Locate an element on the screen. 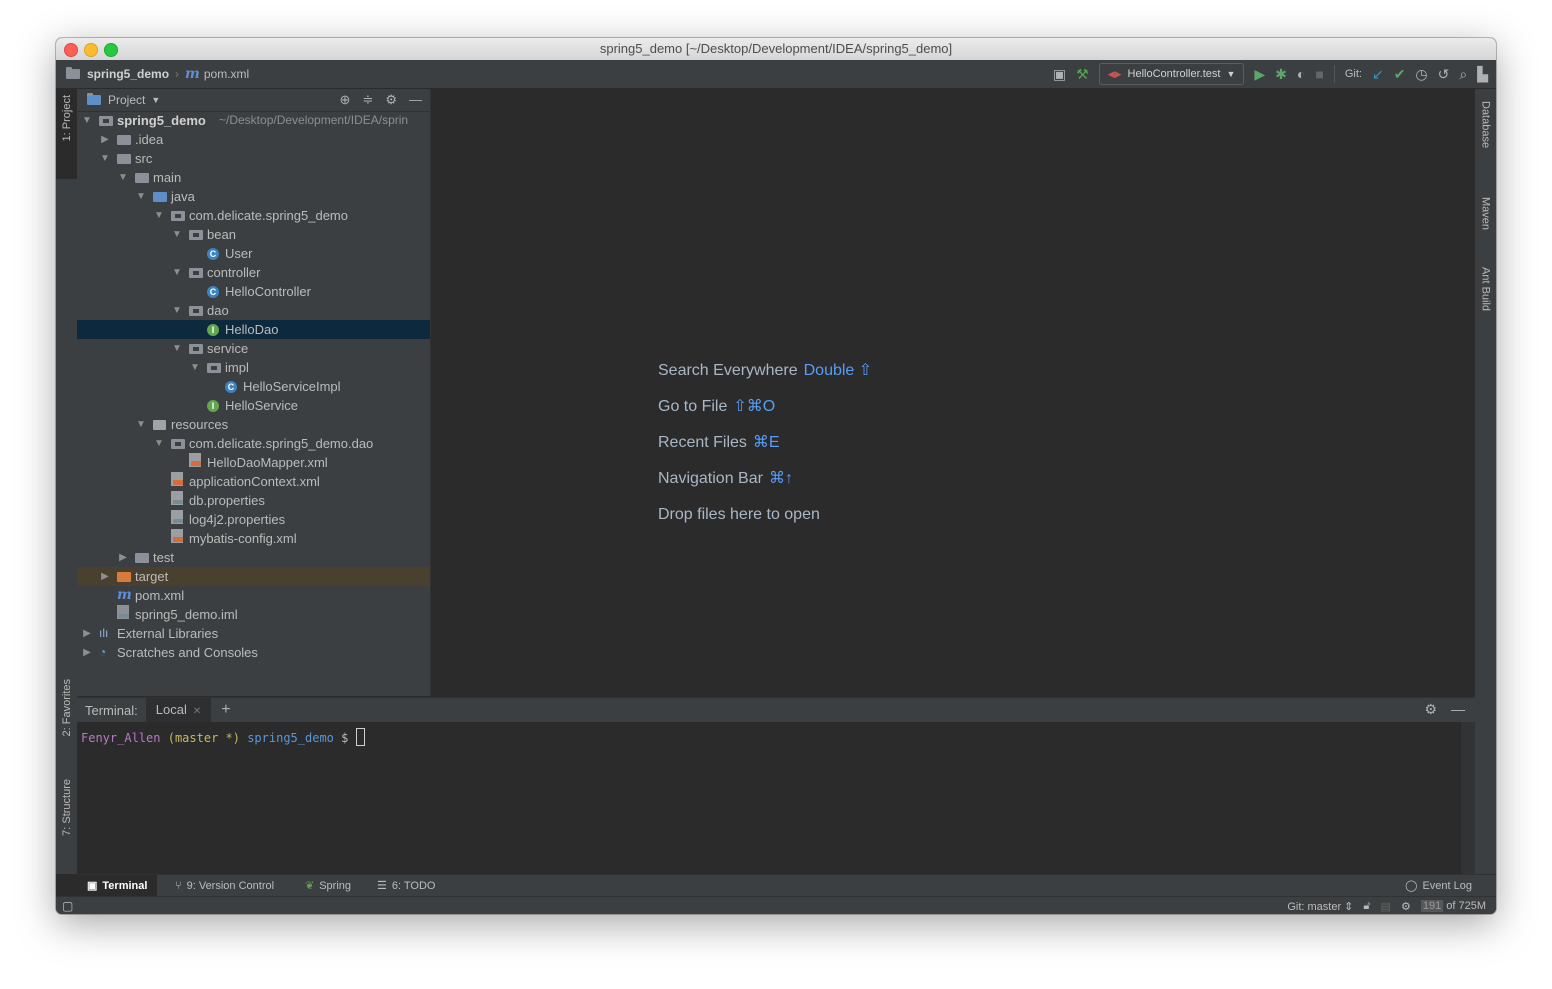 The height and width of the screenshot is (989, 1552). tree-item: spring5_demo.iml is located at coordinates (253, 614).